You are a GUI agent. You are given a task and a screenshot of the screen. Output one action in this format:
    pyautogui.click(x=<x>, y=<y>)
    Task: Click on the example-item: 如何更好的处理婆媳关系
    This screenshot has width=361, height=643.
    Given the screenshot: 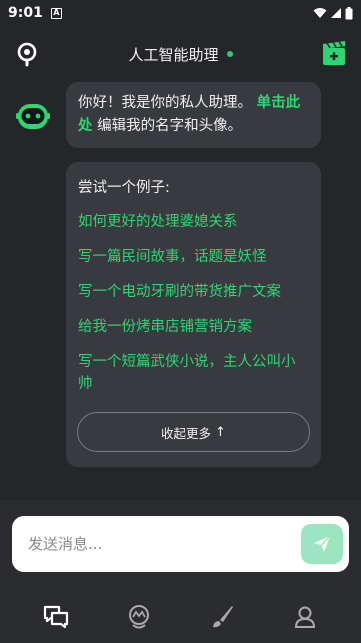 What is the action you would take?
    pyautogui.click(x=193, y=222)
    